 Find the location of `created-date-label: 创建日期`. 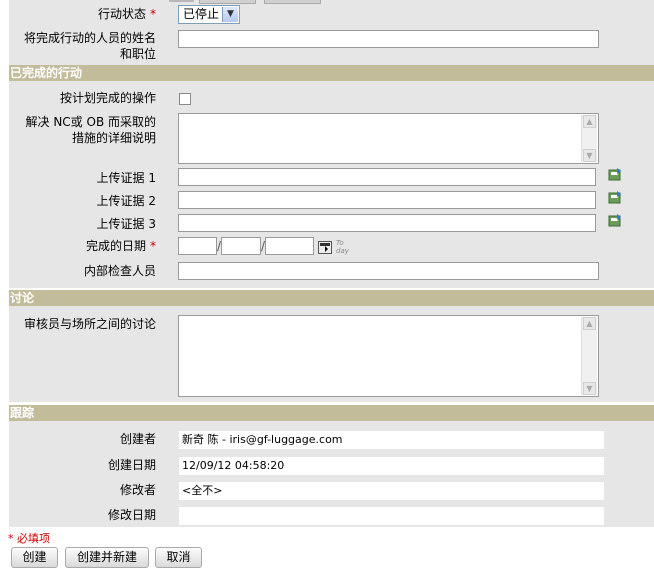

created-date-label: 创建日期 is located at coordinates (131, 465).